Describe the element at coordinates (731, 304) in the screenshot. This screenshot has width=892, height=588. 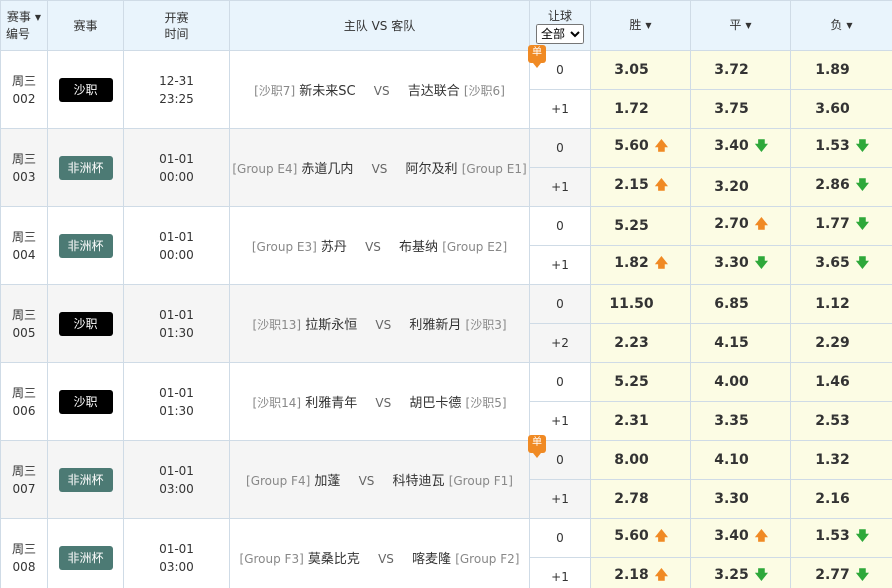
I see `odds-draw-value: 6.85` at that location.